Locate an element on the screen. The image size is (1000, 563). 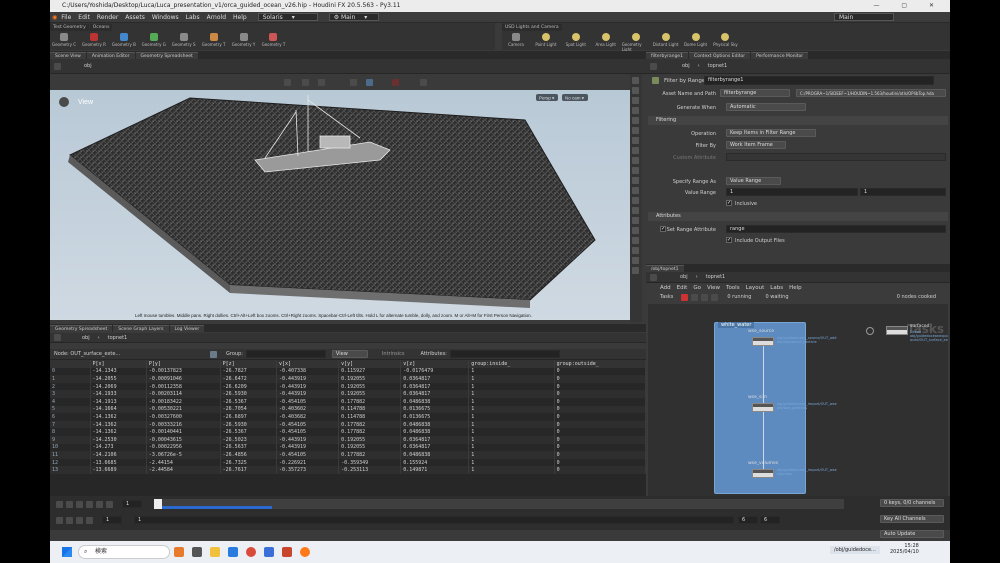
shelf-tab-usd-lights: USD Lights and Camera is located at coordinates (532, 27).